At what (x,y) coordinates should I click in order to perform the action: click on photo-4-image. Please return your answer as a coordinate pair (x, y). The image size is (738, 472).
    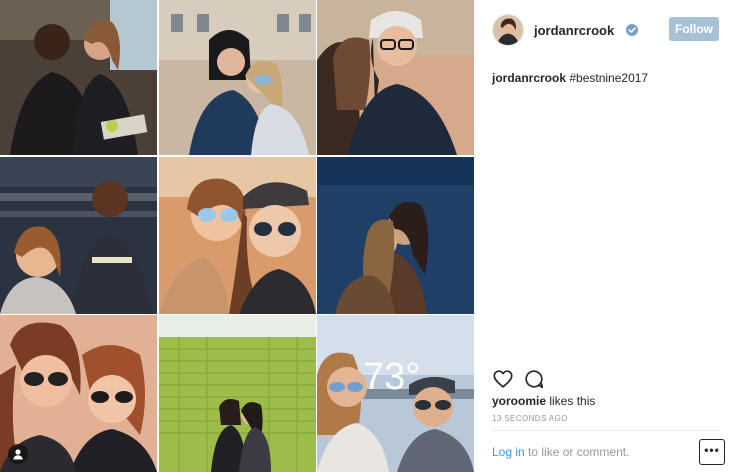
    Looking at the image, I should click on (78, 235).